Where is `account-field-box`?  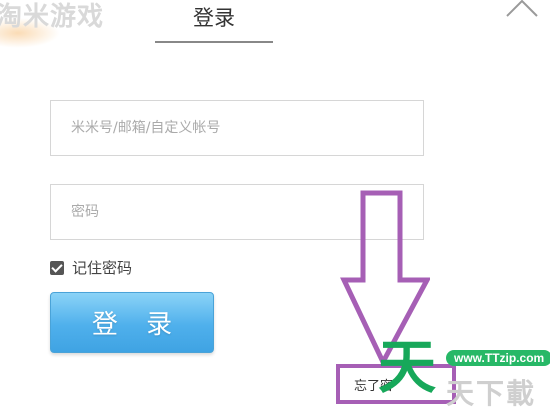 account-field-box is located at coordinates (237, 128).